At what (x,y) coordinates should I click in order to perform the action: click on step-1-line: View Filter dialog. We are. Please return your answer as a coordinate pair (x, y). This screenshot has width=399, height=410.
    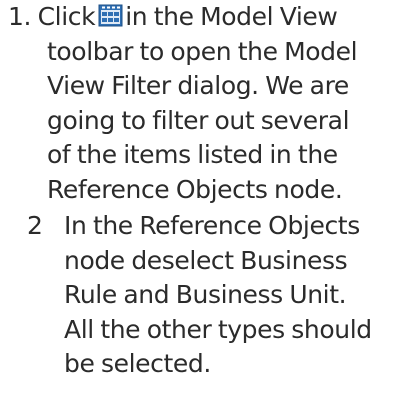
    Looking at the image, I should click on (198, 85).